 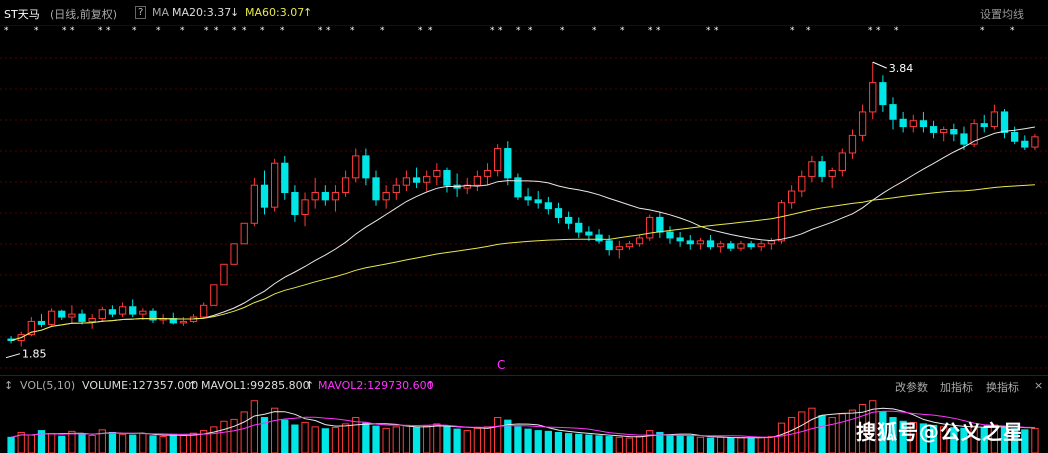 I want to click on add-indicator-button: 加指标, so click(x=956, y=387).